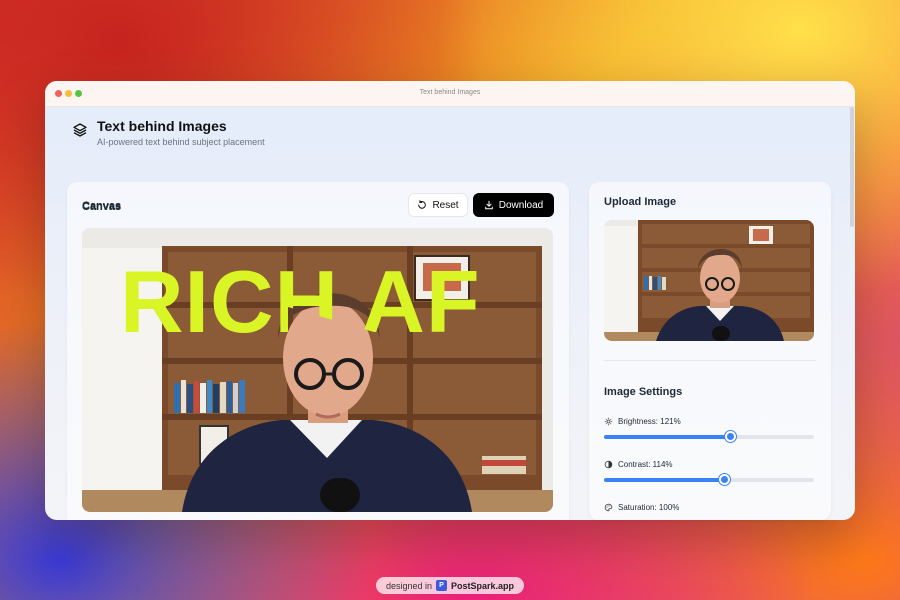 This screenshot has height=600, width=900. What do you see at coordinates (645, 464) in the screenshot?
I see `contrast-label: Contrast: 114%` at bounding box center [645, 464].